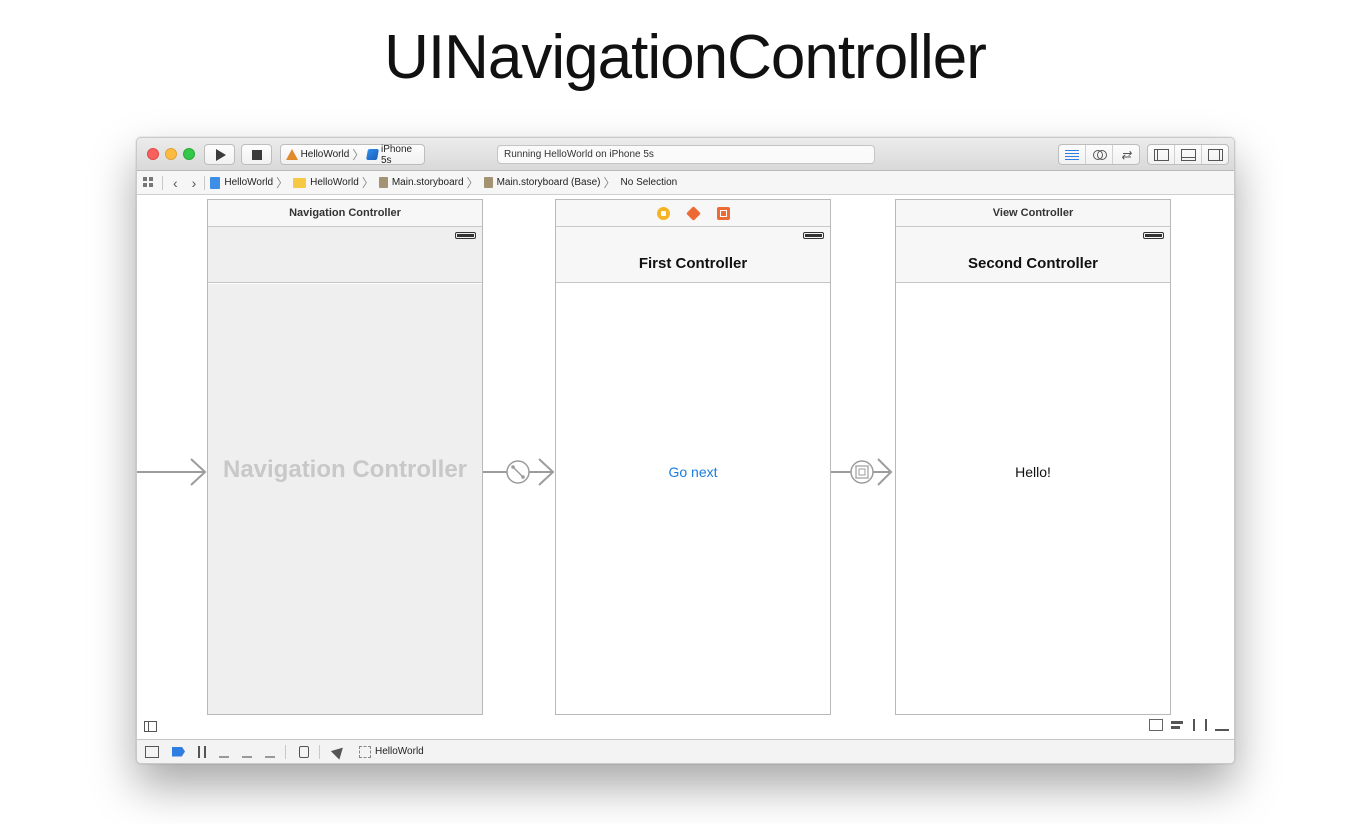 Image resolution: width=1370 pixels, height=824 pixels. What do you see at coordinates (693, 499) in the screenshot?
I see `scene-body: Go next` at bounding box center [693, 499].